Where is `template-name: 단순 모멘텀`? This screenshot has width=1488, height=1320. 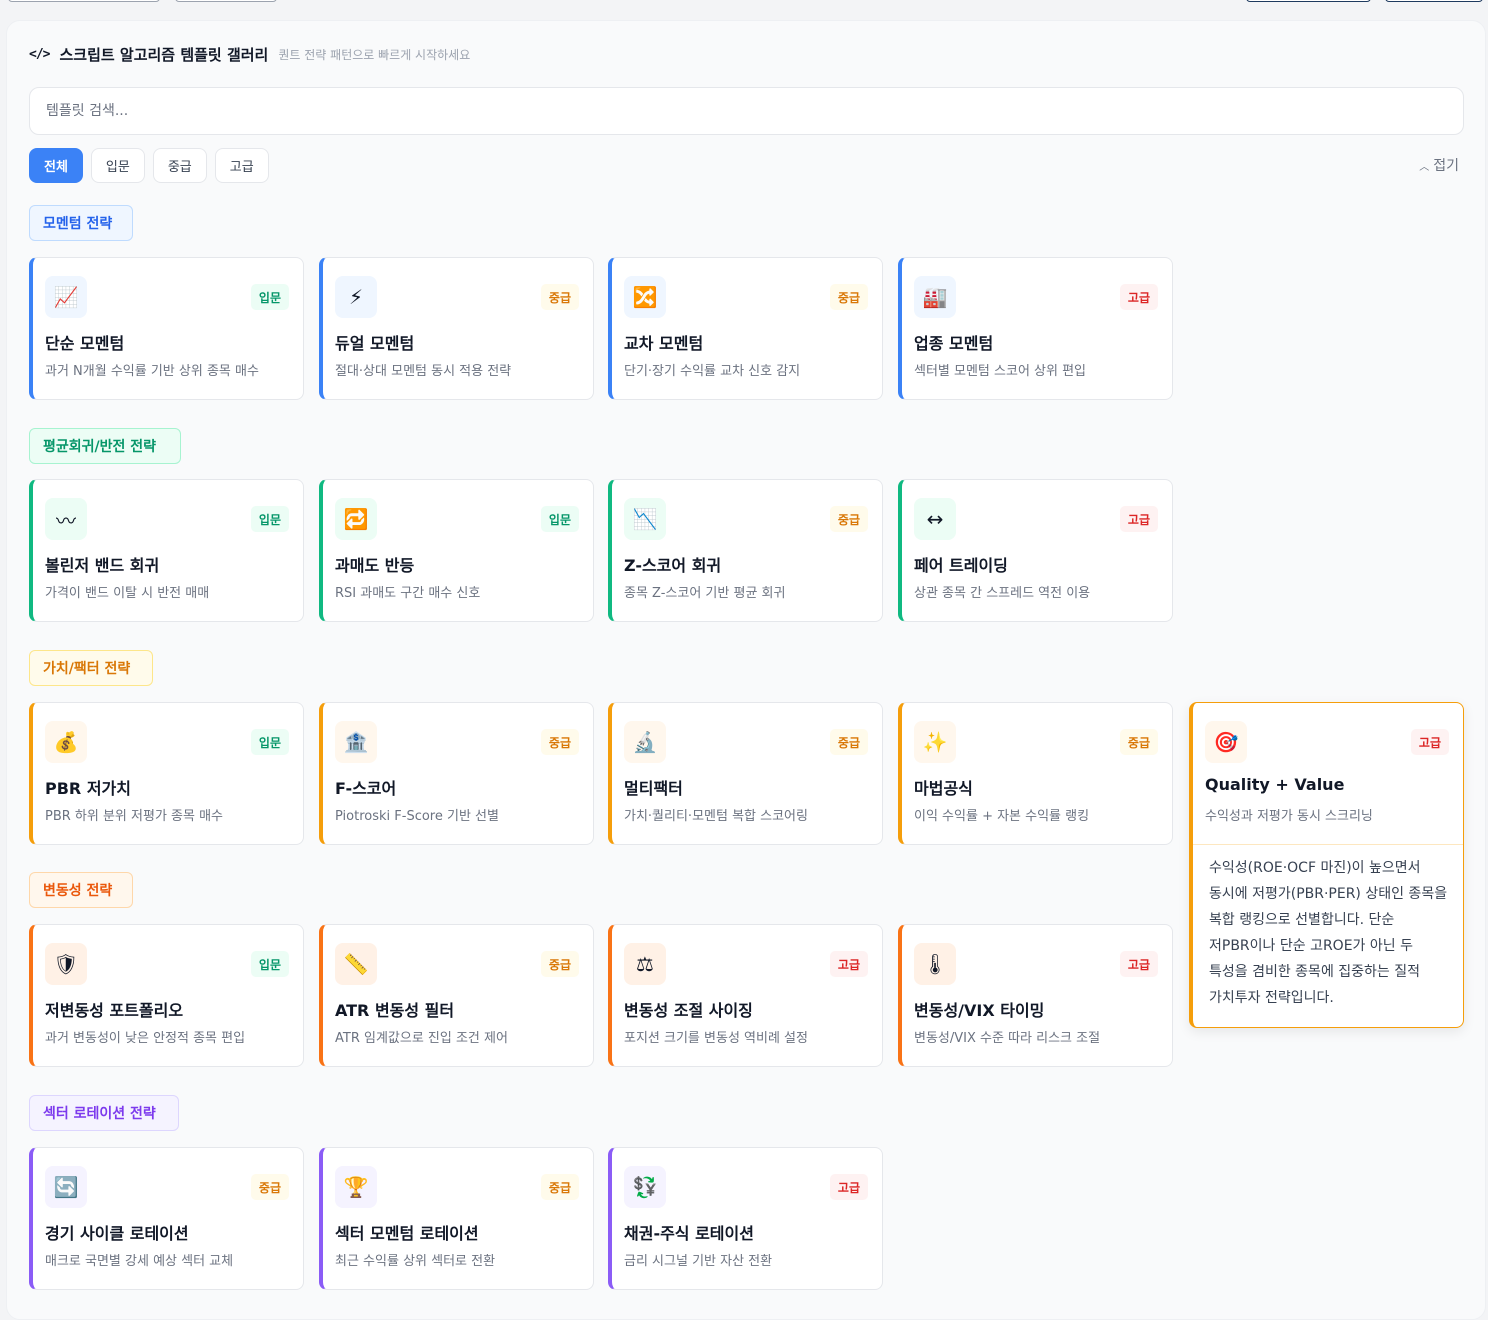
template-name: 단순 모멘텀 is located at coordinates (85, 343).